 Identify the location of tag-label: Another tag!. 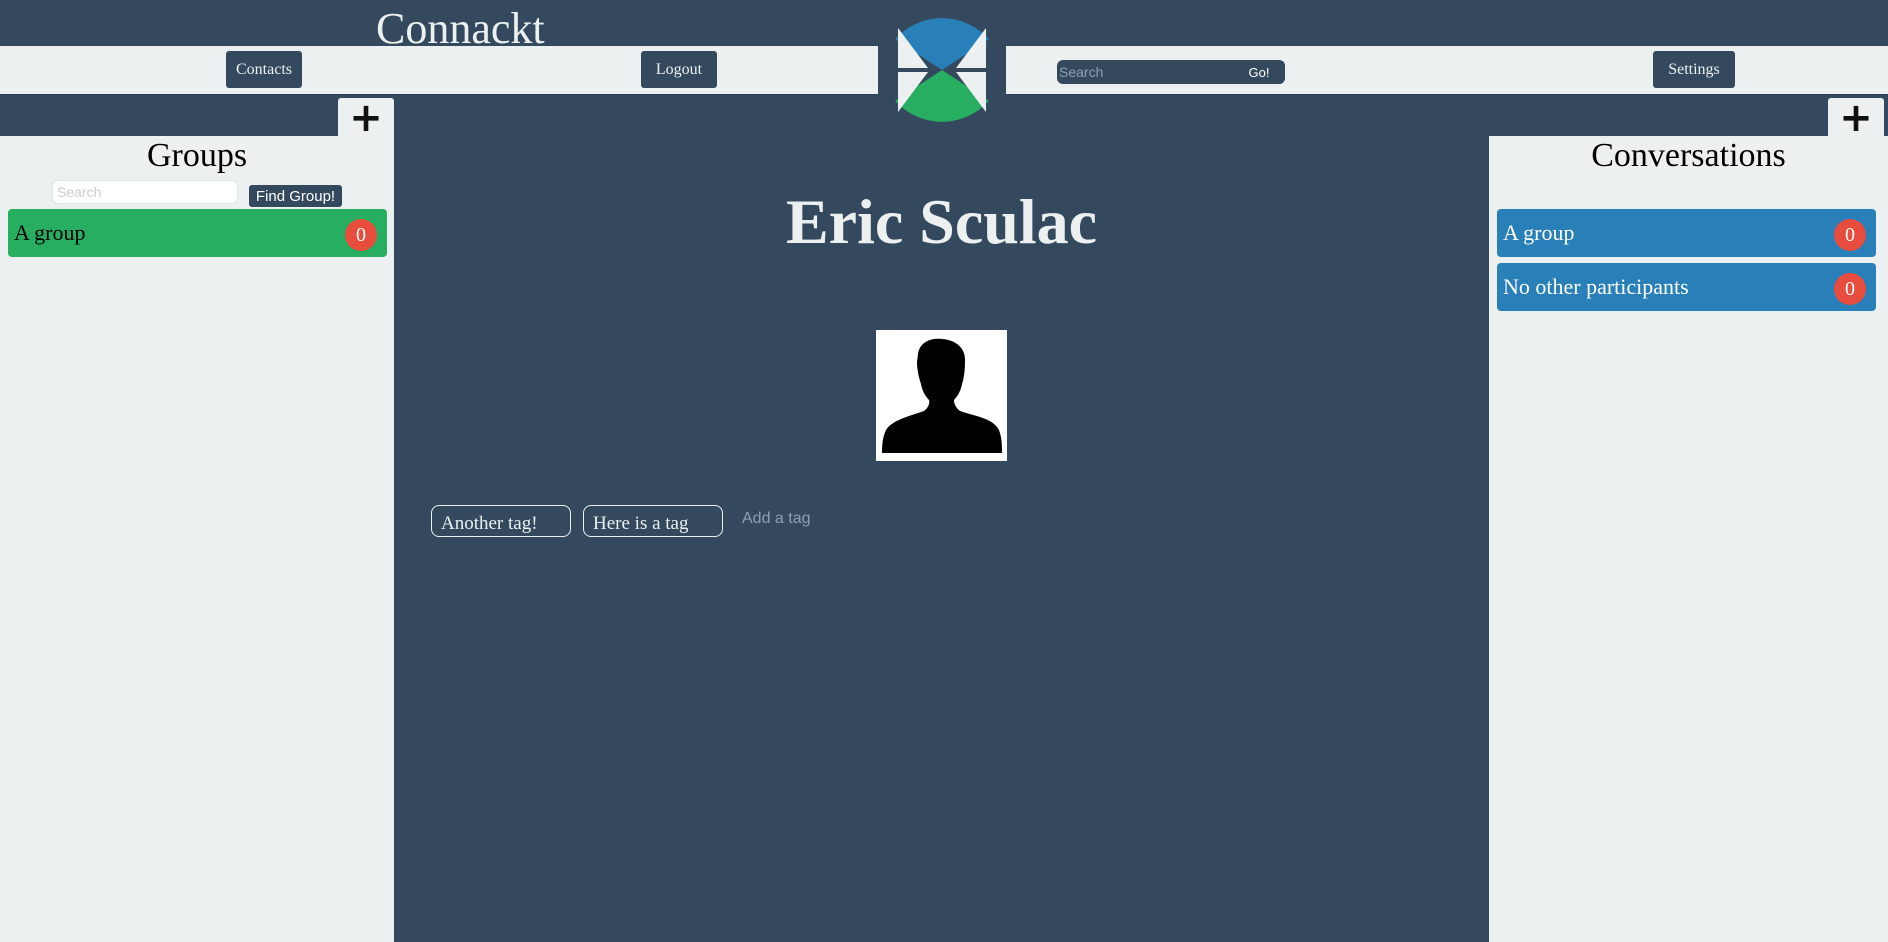
(489, 523).